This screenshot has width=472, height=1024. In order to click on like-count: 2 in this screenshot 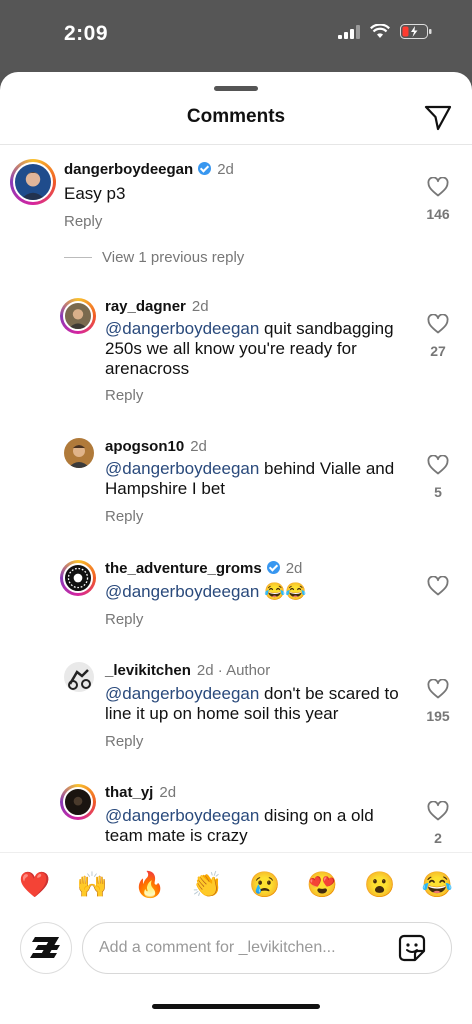, I will do `click(438, 838)`.